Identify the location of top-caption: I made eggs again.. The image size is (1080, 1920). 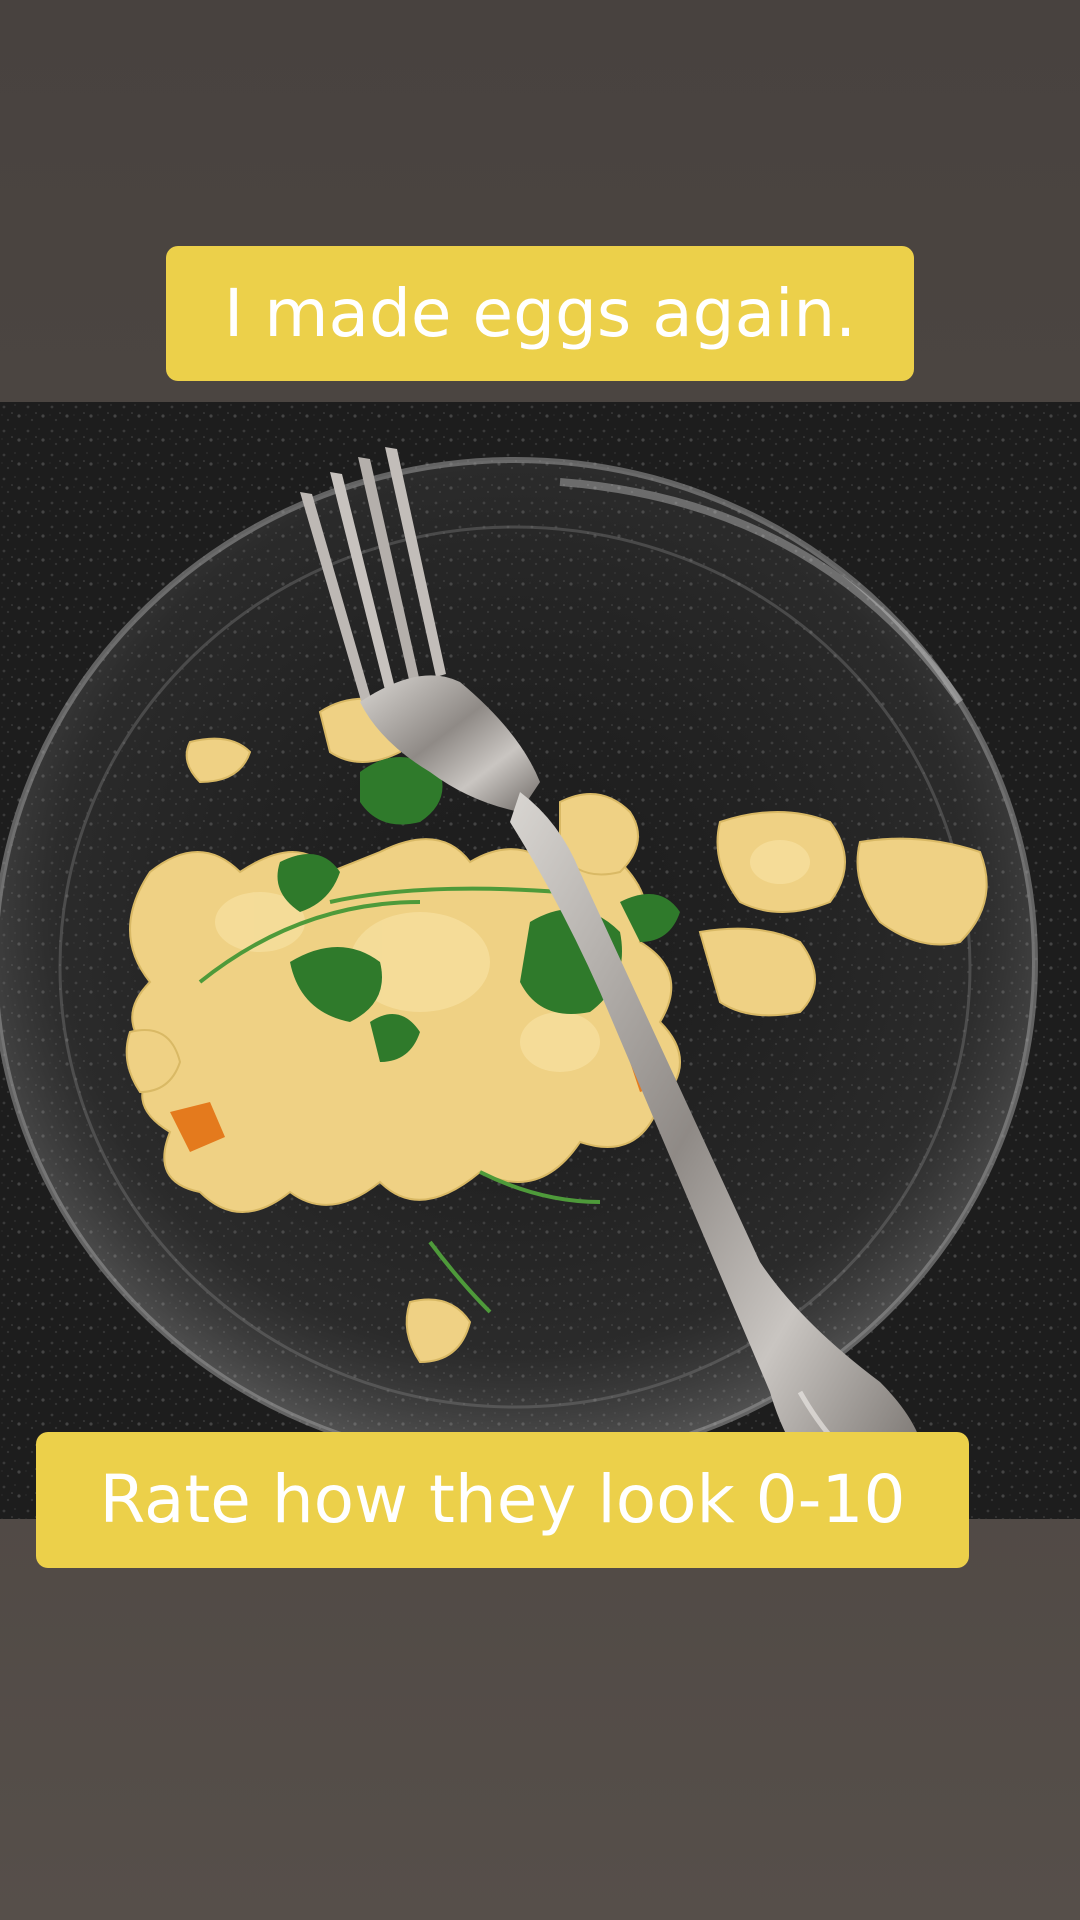
(540, 313).